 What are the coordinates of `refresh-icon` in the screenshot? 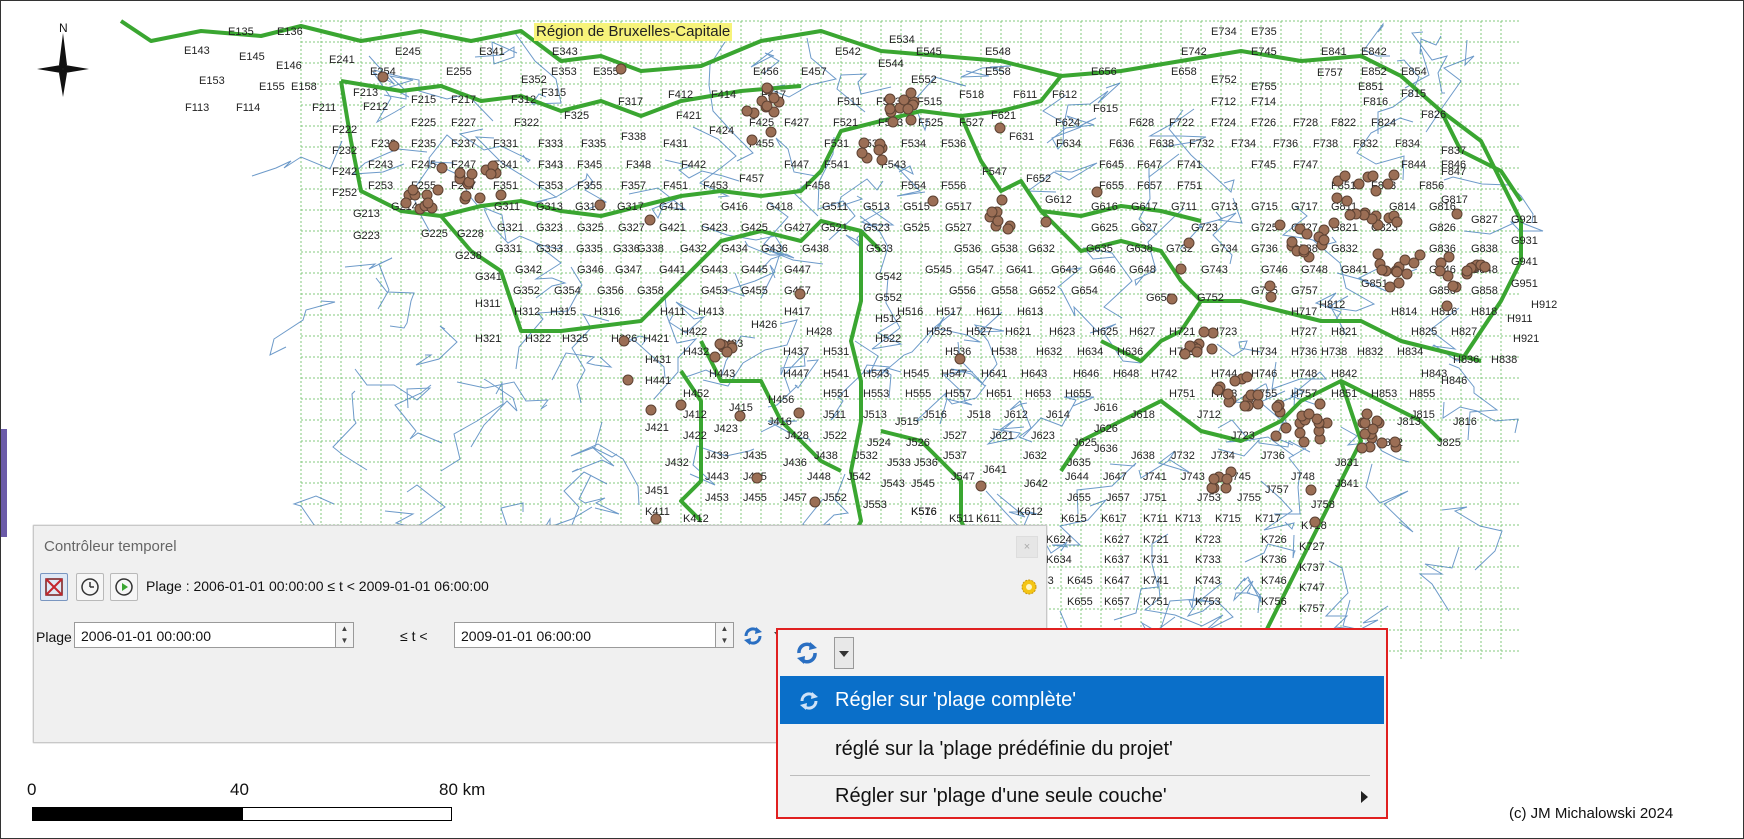 It's located at (807, 653).